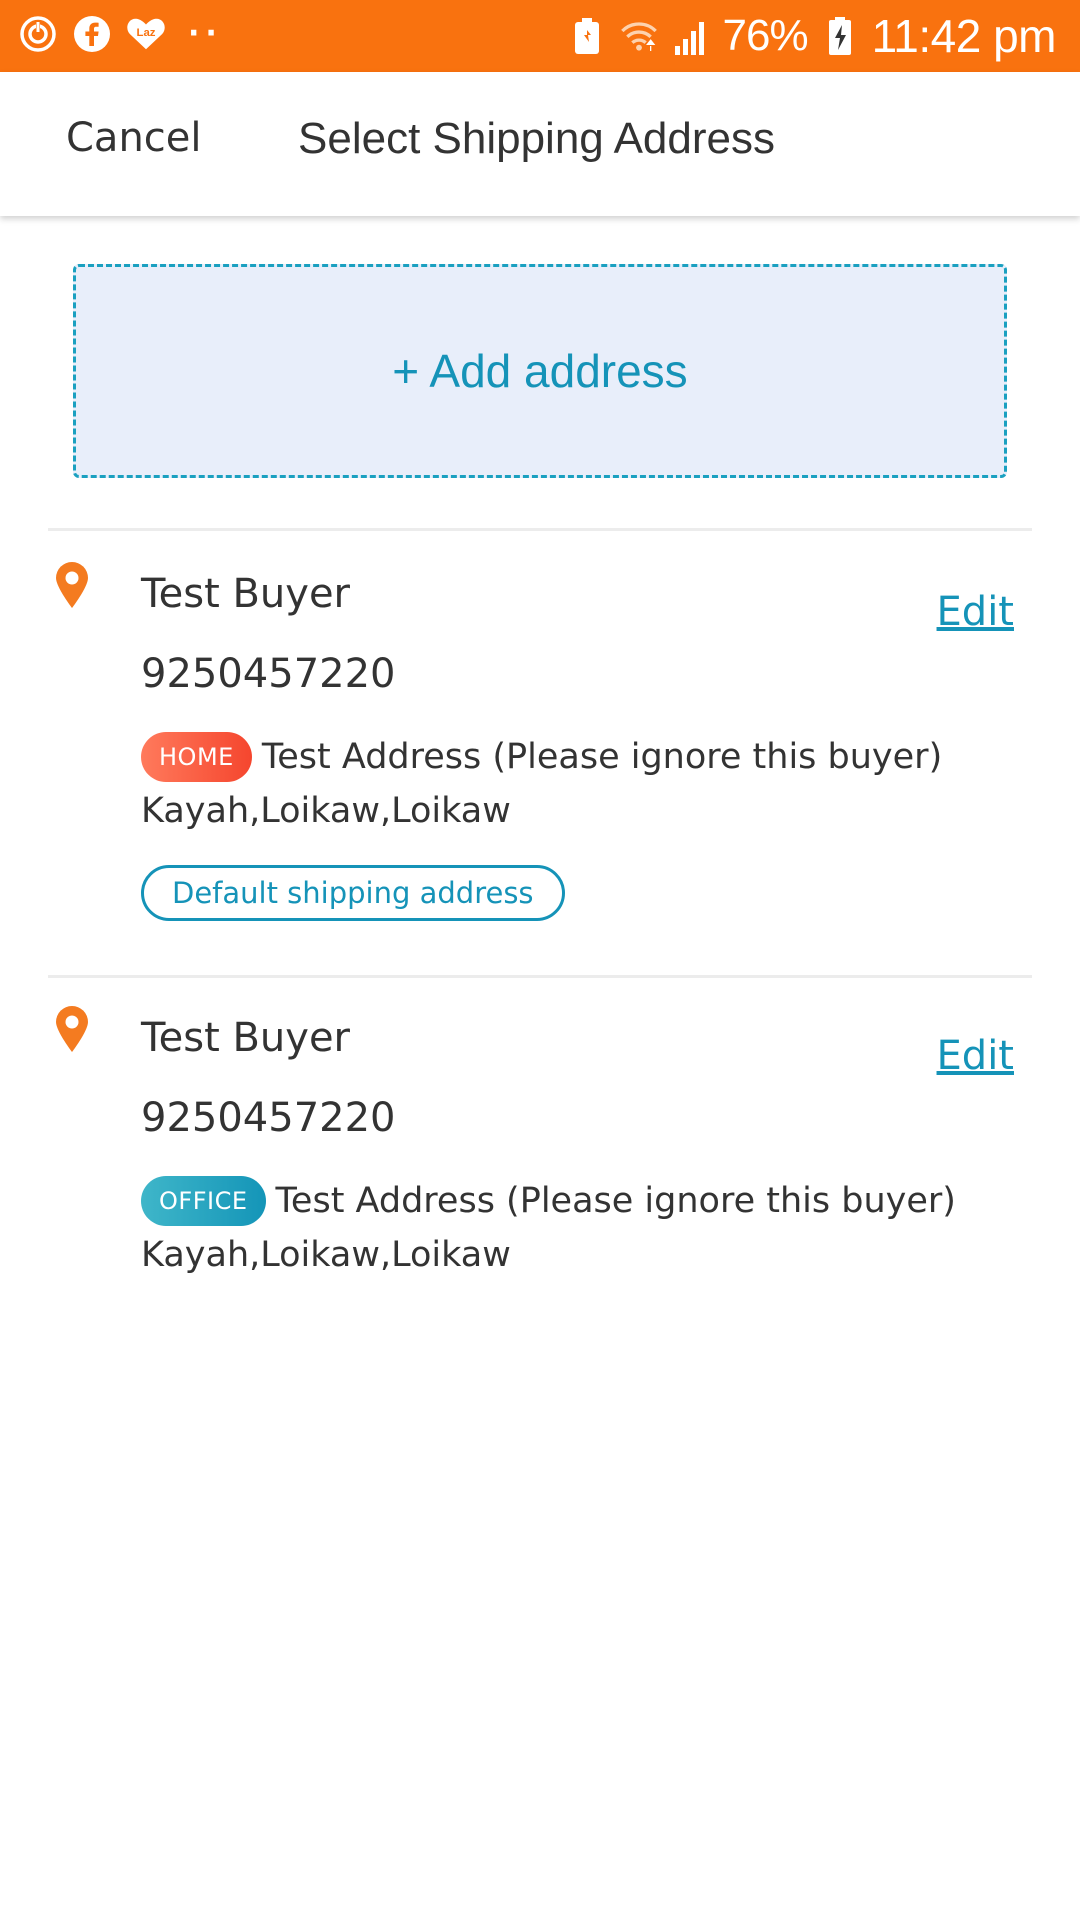  Describe the element at coordinates (134, 138) in the screenshot. I see `cancel-button: Cancel` at that location.